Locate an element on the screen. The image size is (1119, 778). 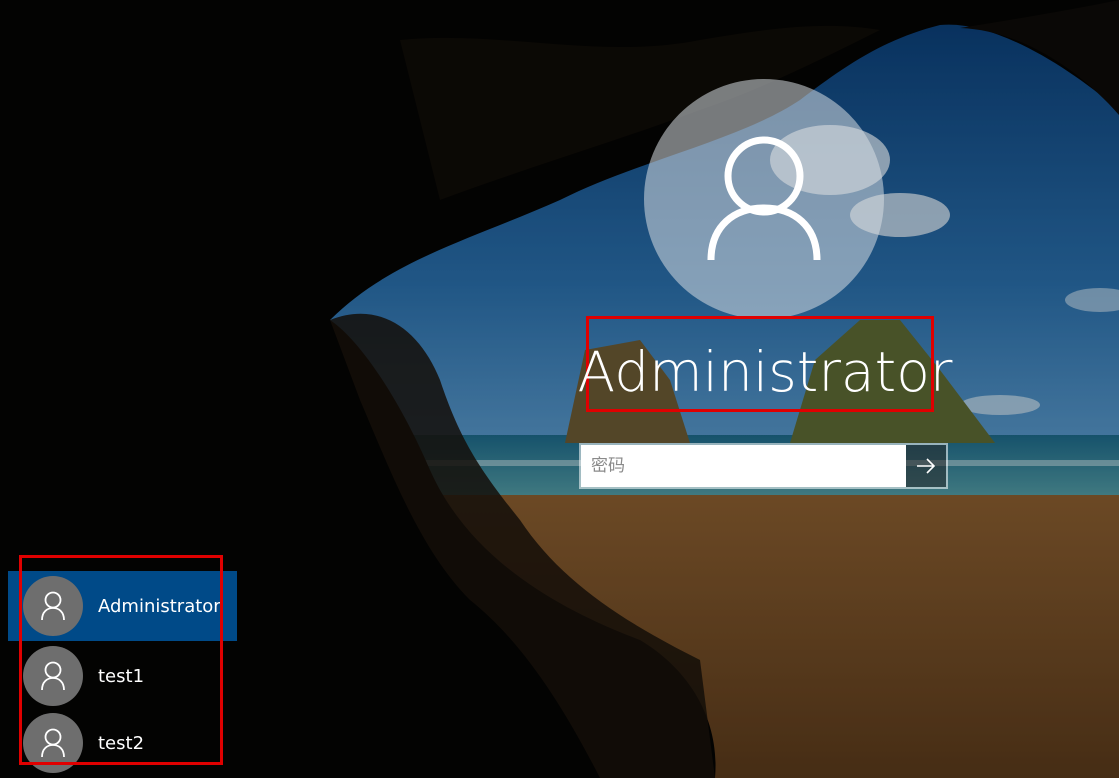
user-tile-administrator: Administrator is located at coordinates (122, 606).